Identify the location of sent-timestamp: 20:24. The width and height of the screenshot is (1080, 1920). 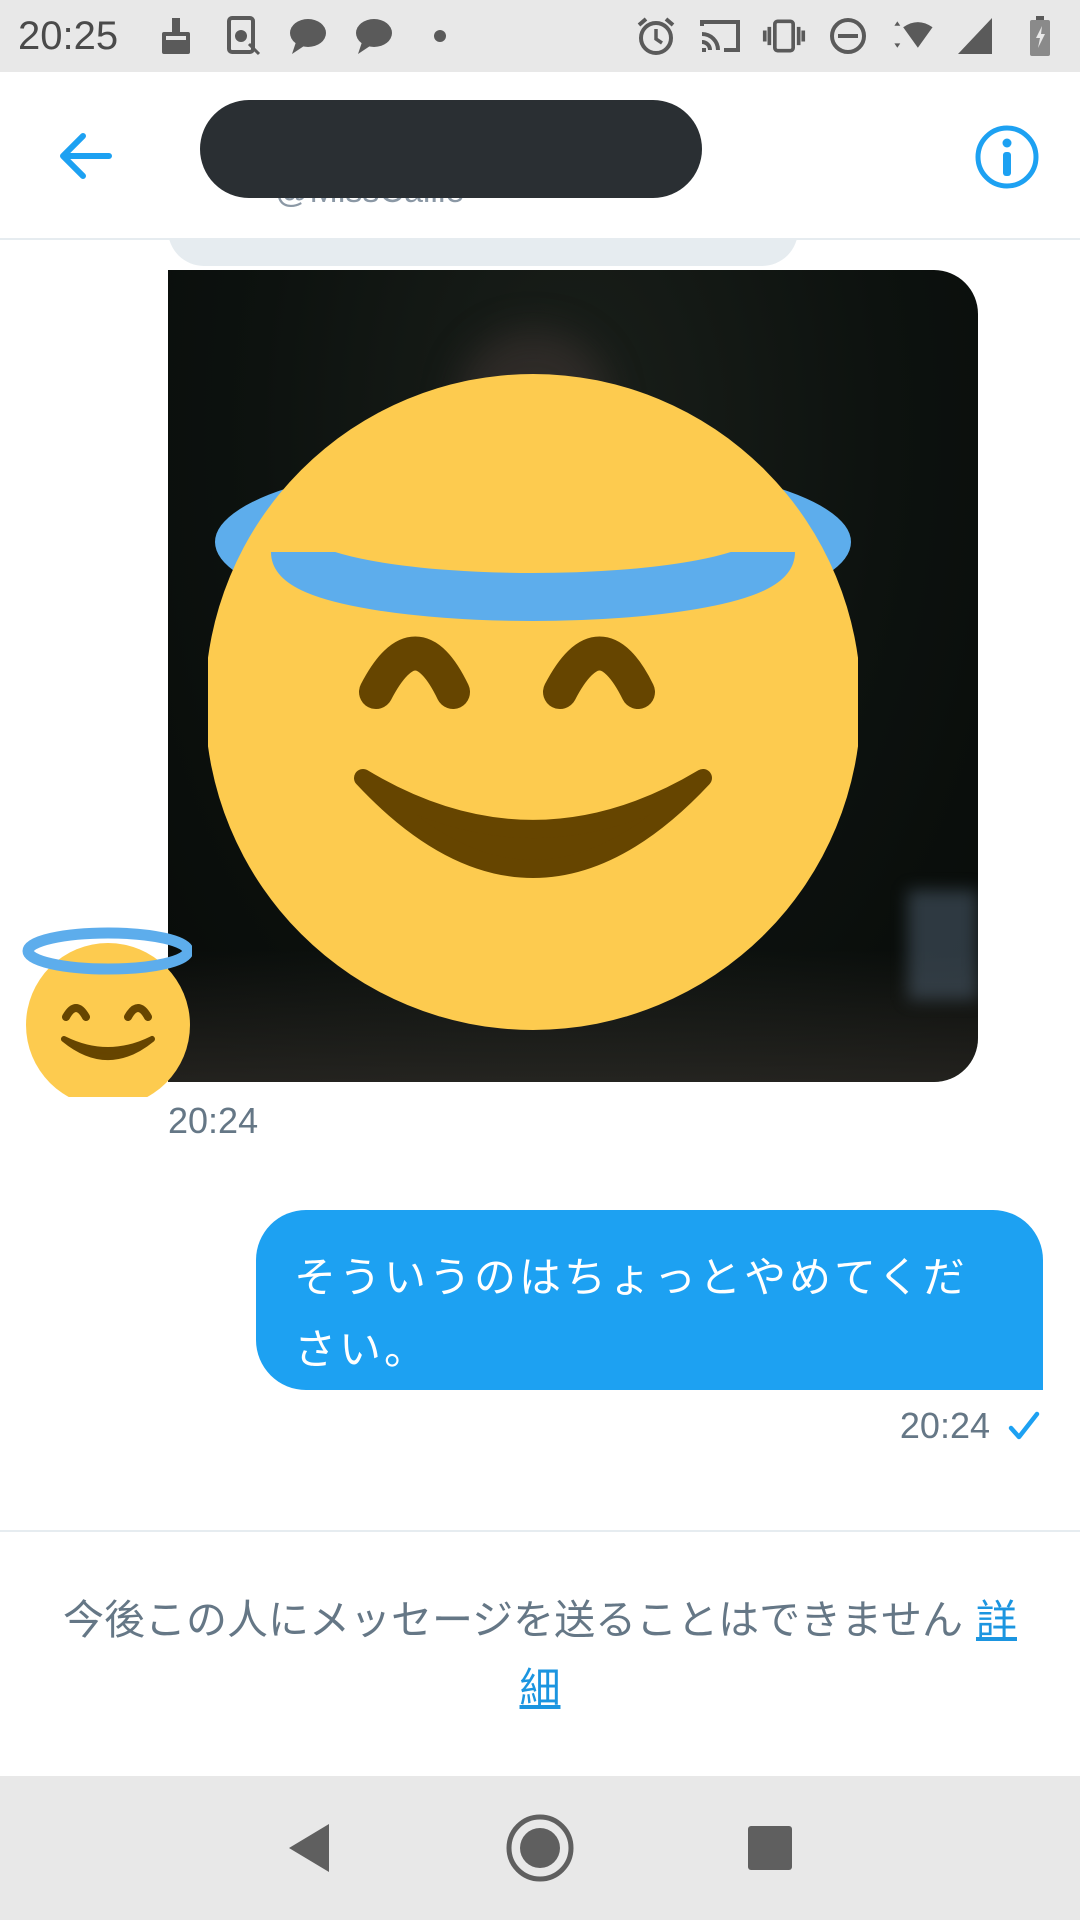
(944, 1425).